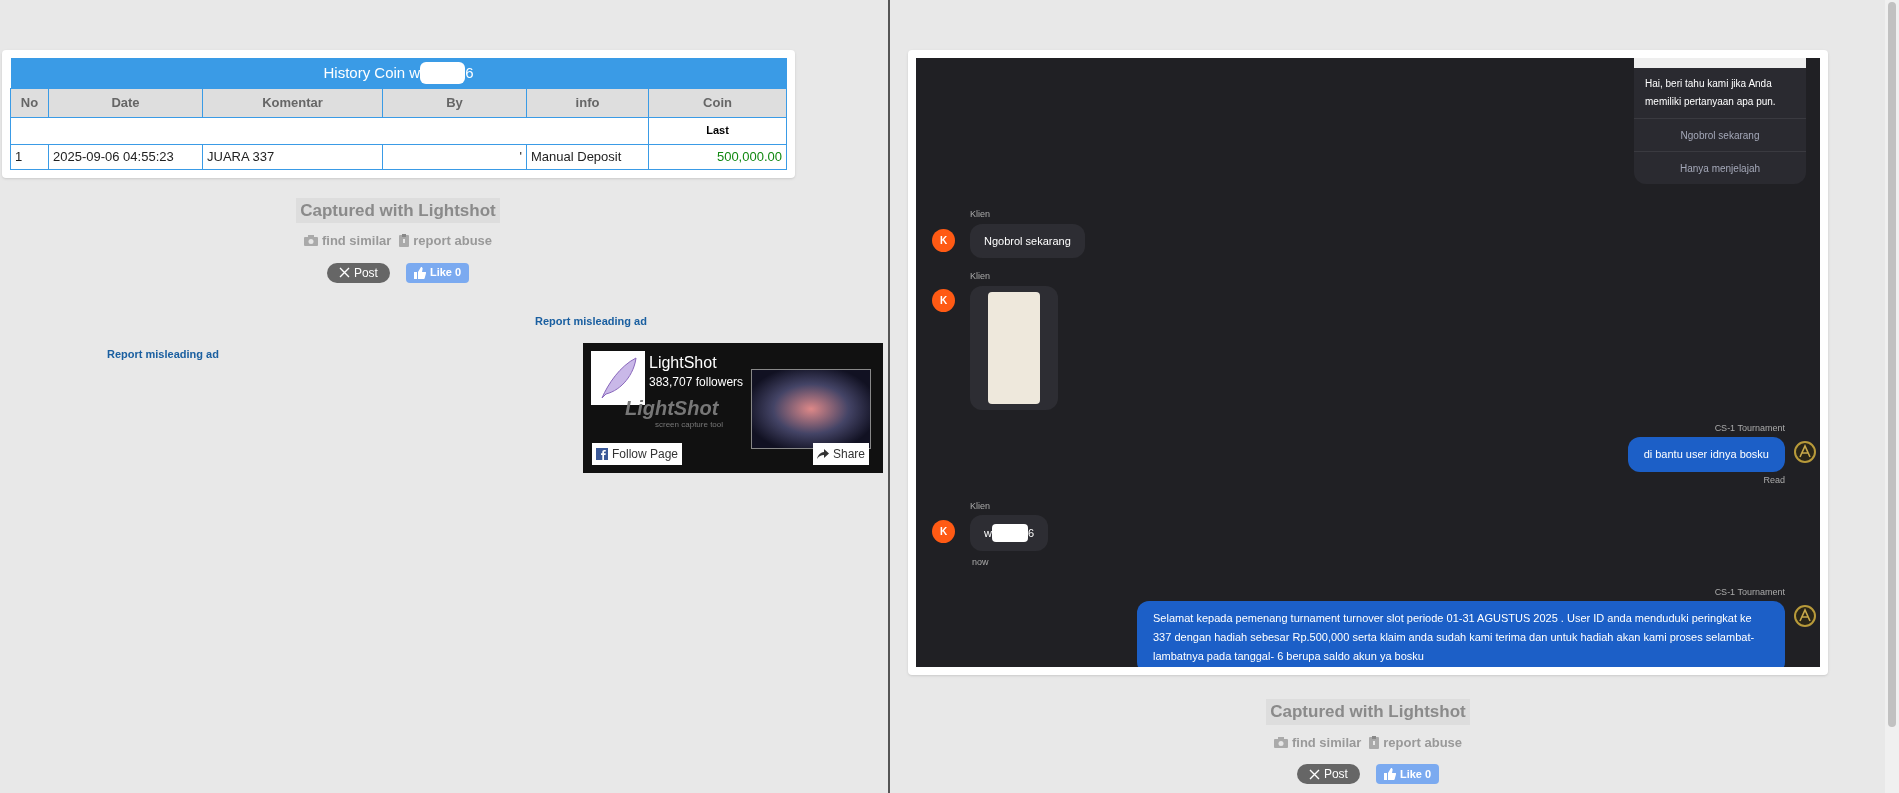  What do you see at coordinates (1461, 634) in the screenshot?
I see `message-bubble: Selamat kepada pemenang turnament turnover slot periode 01-31 AGUSTUS 2025 . User ID anda menduduki peringkat ke 337 dengan hadiah sebesar Rp.500,000 serta klaim anda sudah kami terima dan untuk hadiah akan kami proses selambat-lambatnya pada tanggal- 6 berupa saldo akun ya bosku` at bounding box center [1461, 634].